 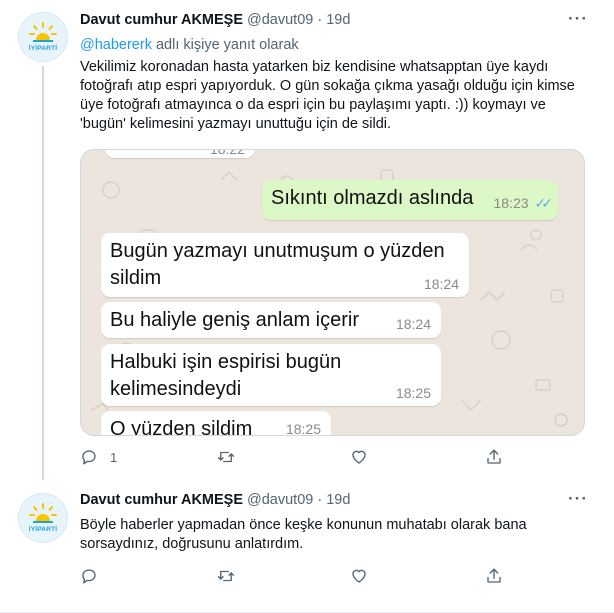 What do you see at coordinates (136, 278) in the screenshot?
I see `chat-message-line: sildim` at bounding box center [136, 278].